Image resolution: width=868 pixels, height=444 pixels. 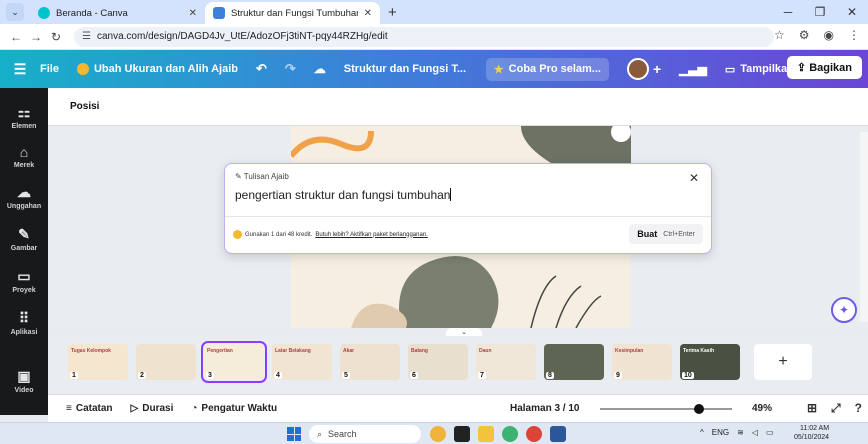 What do you see at coordinates (84, 106) in the screenshot?
I see `position-button: Posisi` at bounding box center [84, 106].